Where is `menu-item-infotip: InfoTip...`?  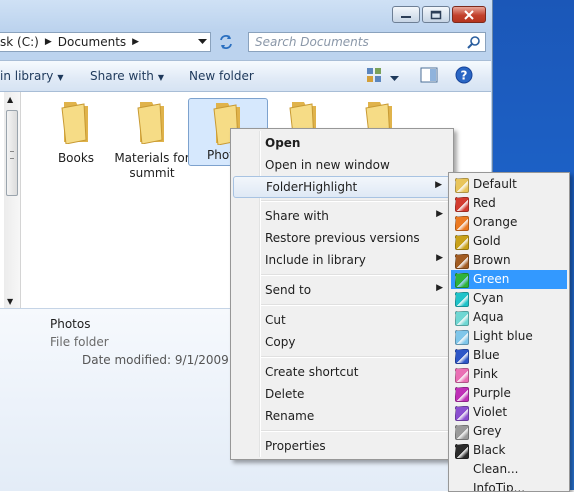
menu-item-infotip: InfoTip... is located at coordinates (509, 485).